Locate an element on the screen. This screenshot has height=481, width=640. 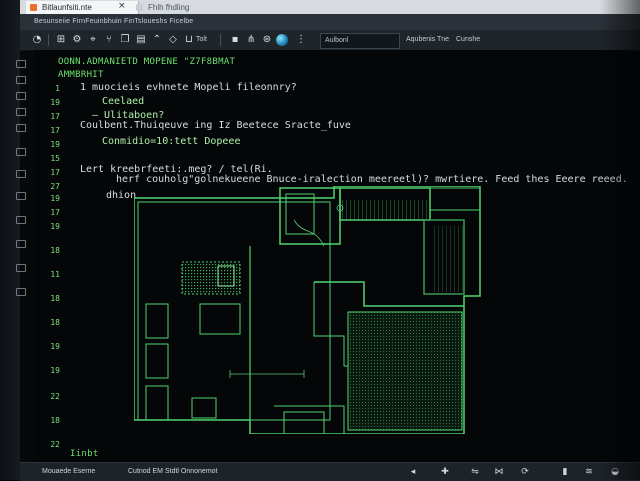
editor-header-line: AMMBRHIT is located at coordinates (81, 75).